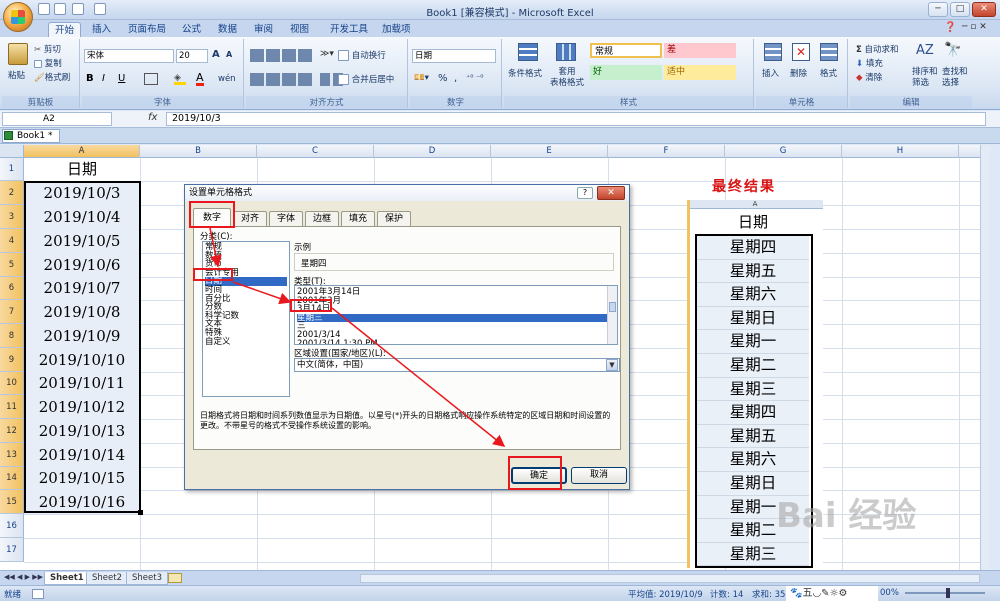  Describe the element at coordinates (869, 77) in the screenshot. I see `clear-button: ◆ 清除` at that location.